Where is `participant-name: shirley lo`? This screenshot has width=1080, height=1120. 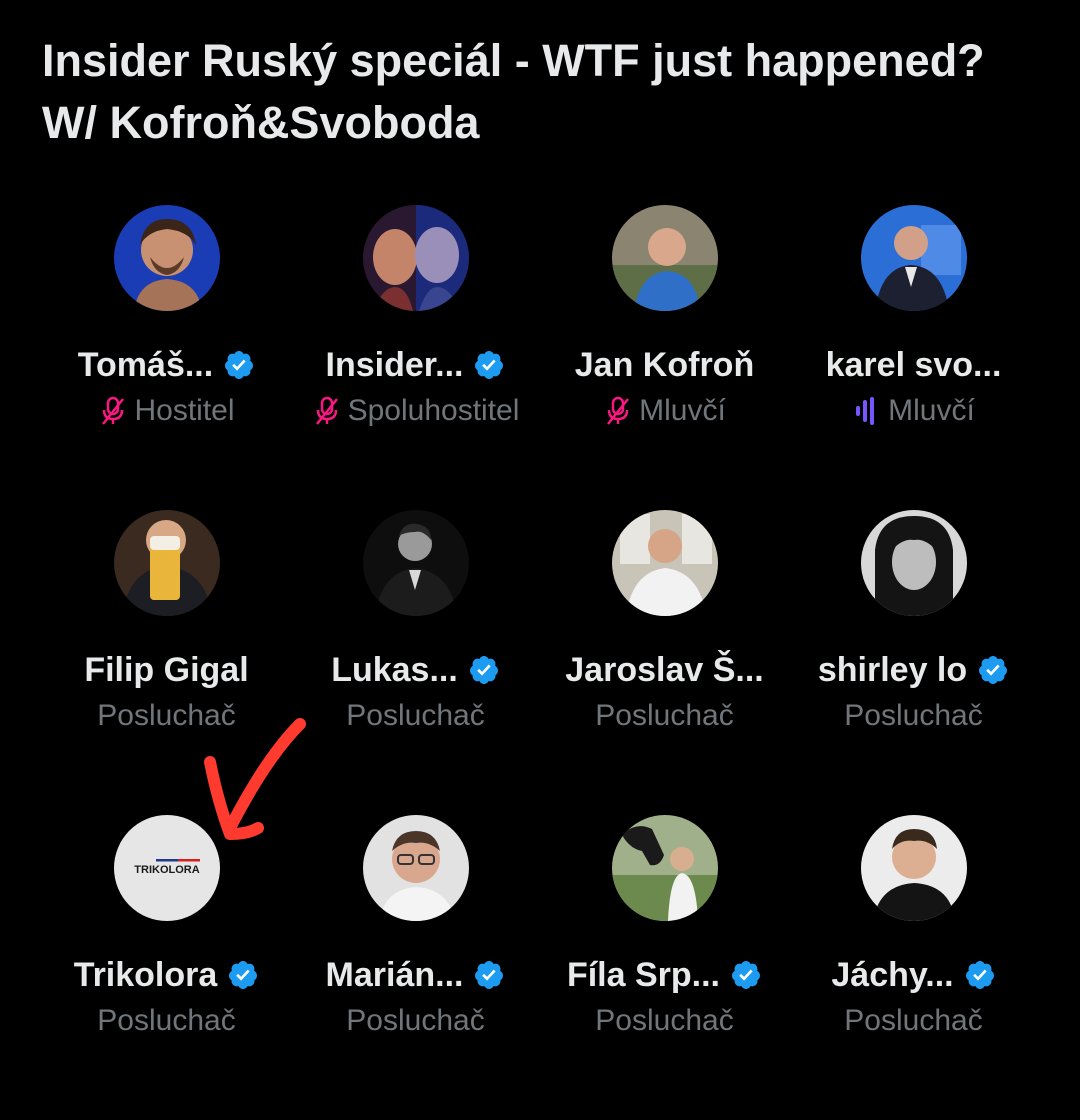
participant-name: shirley lo is located at coordinates (892, 669).